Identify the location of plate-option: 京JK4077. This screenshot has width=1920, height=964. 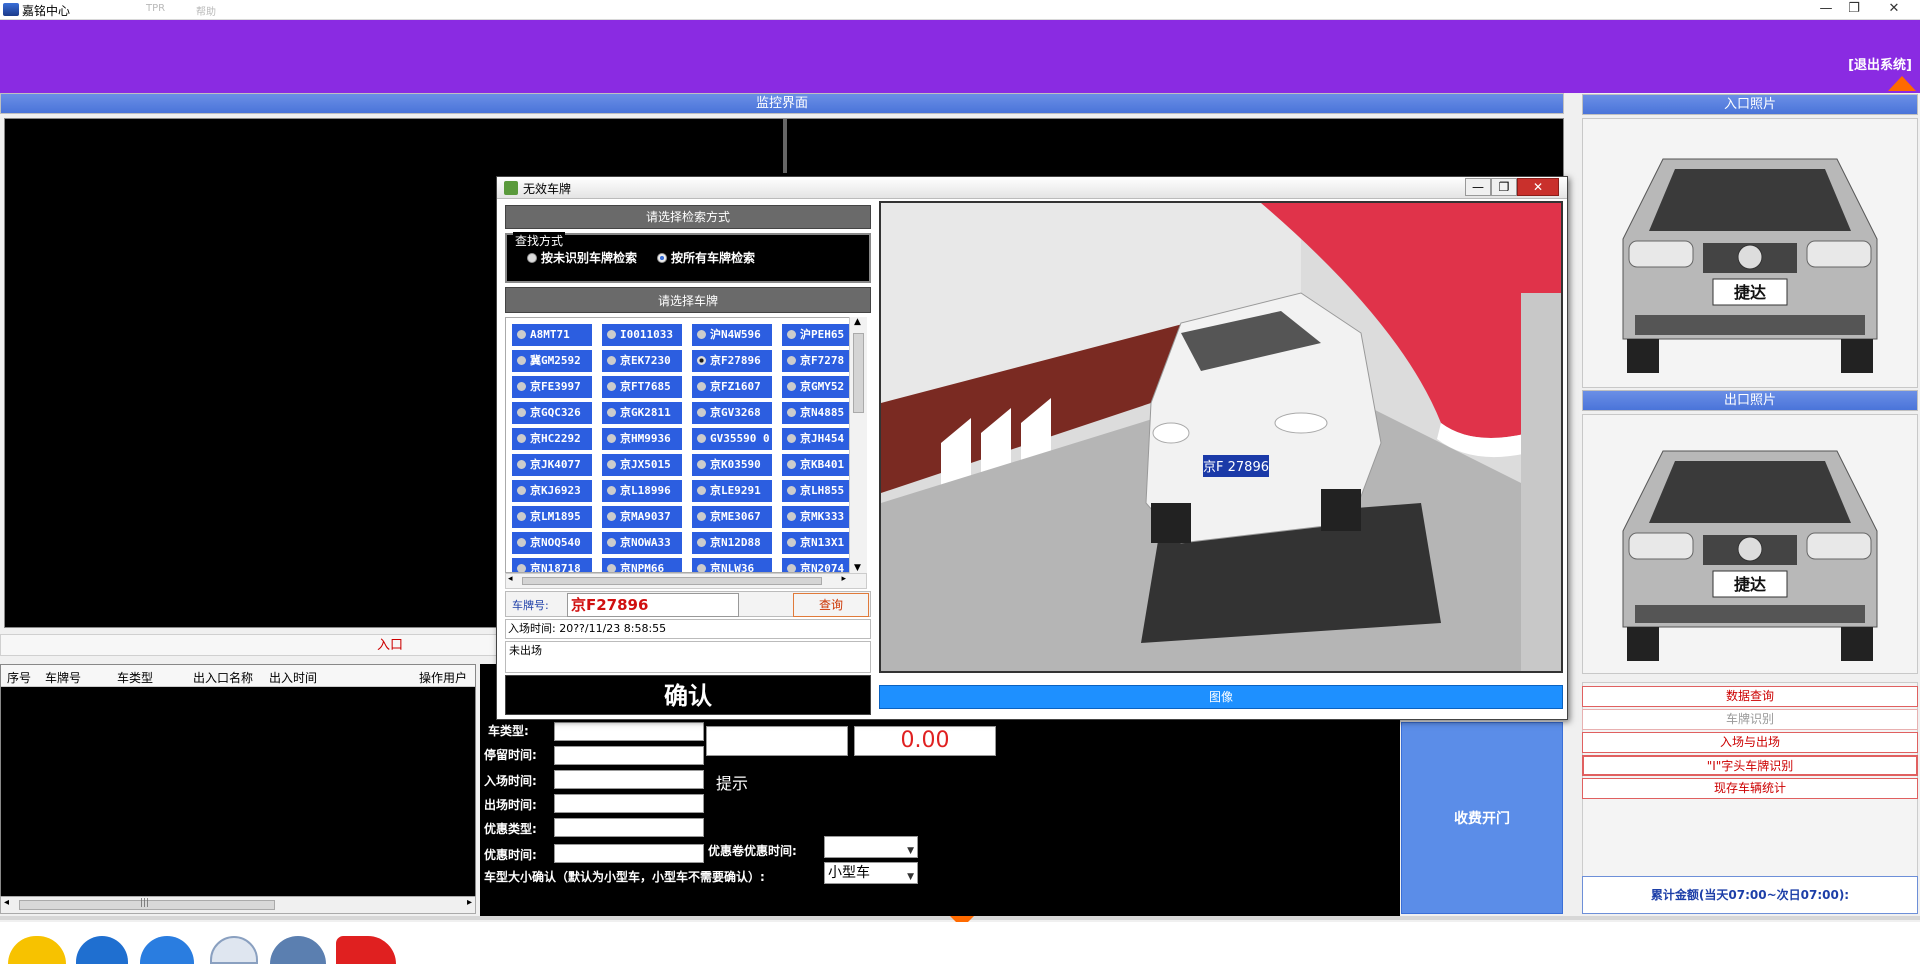
(552, 465).